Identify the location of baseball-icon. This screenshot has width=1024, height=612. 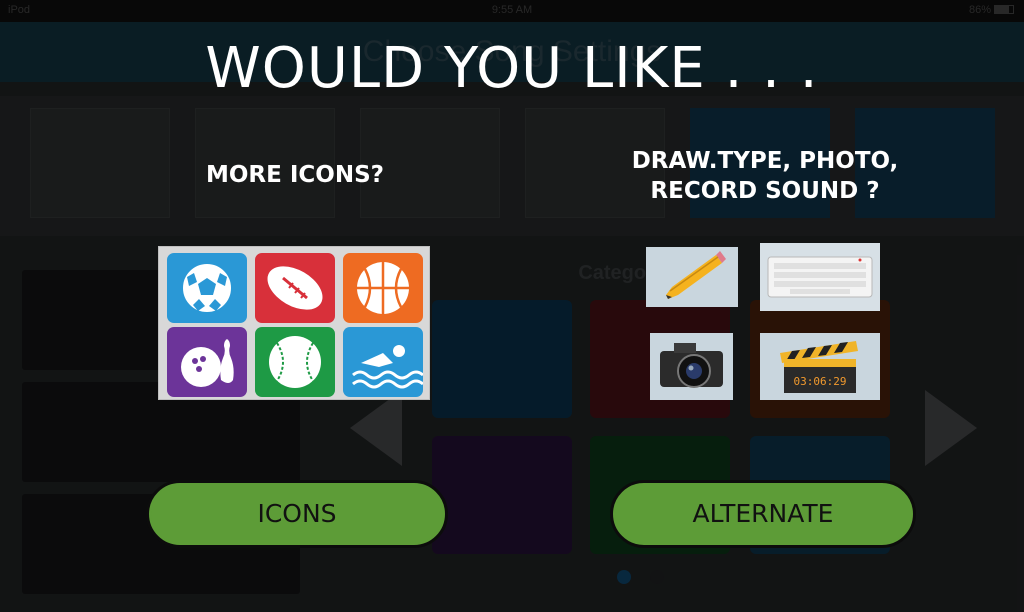
(295, 362).